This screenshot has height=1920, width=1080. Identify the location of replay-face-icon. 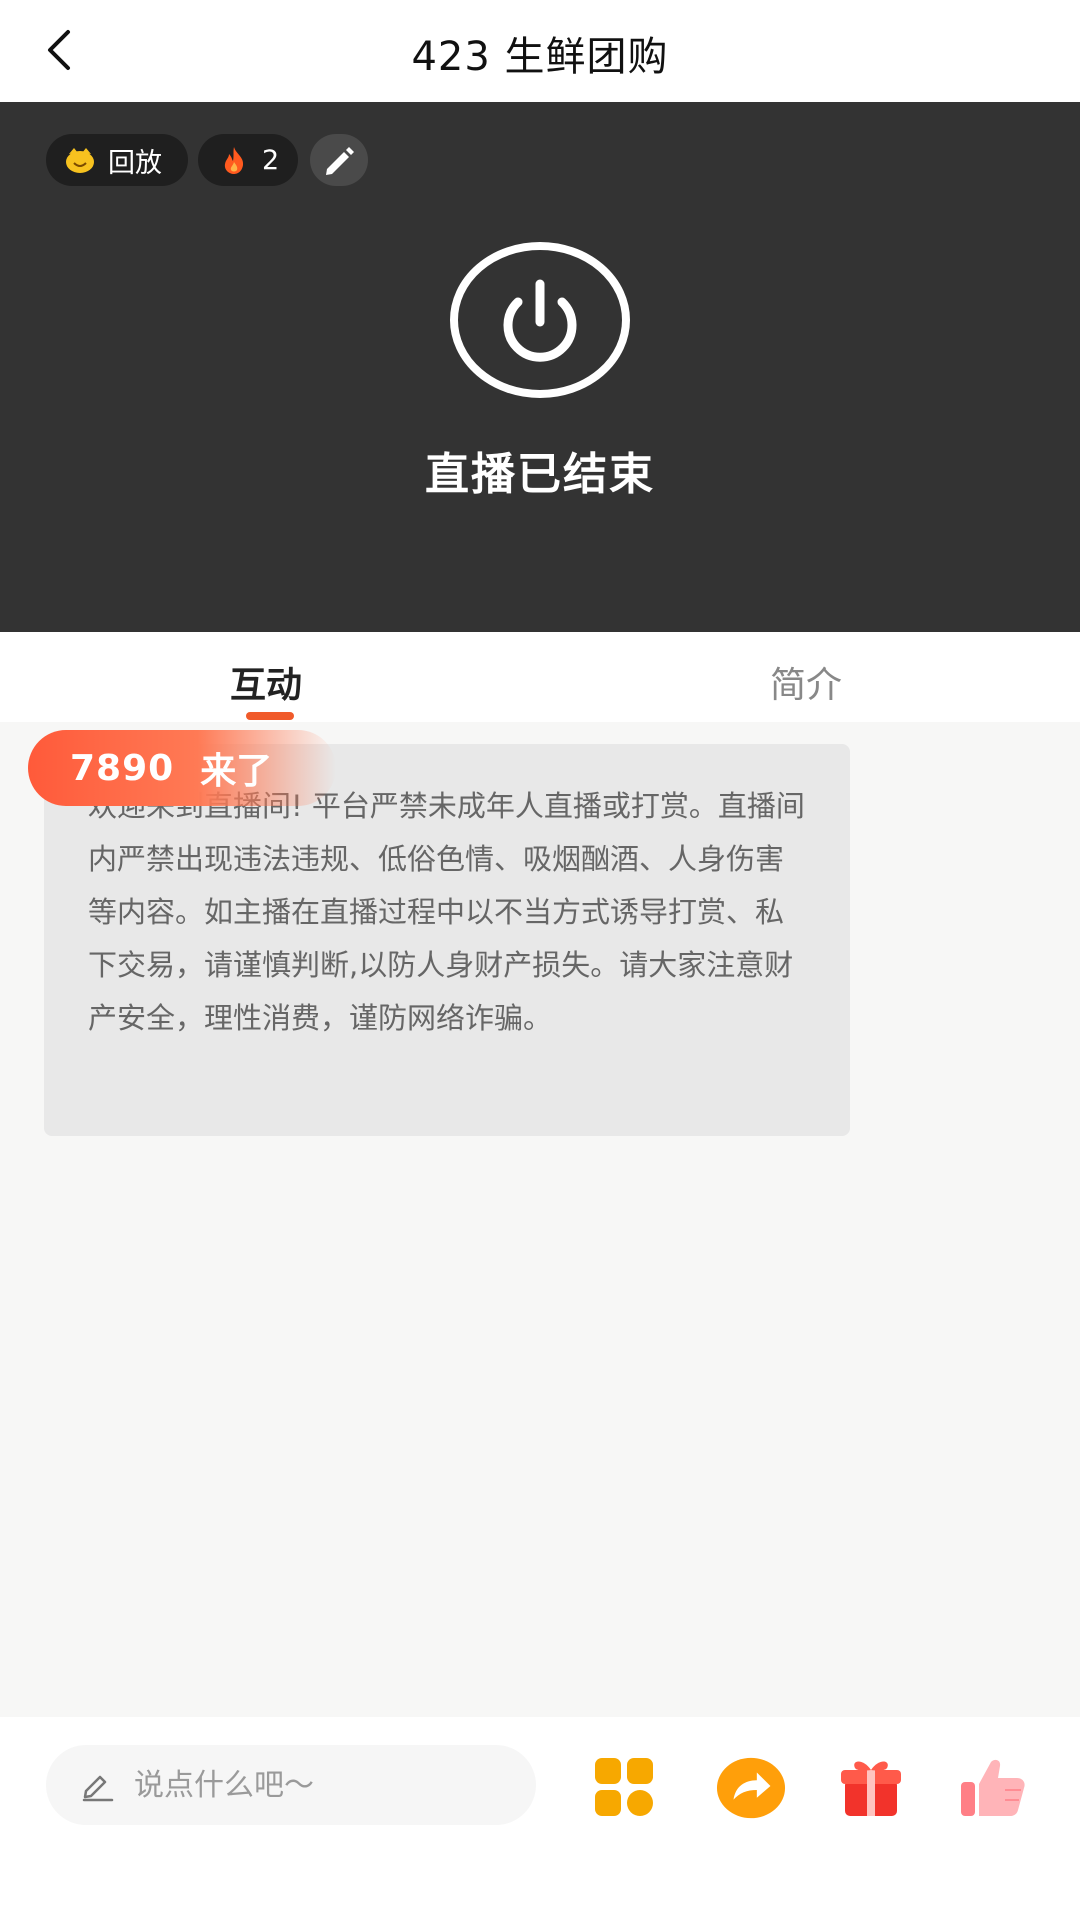
(80, 160).